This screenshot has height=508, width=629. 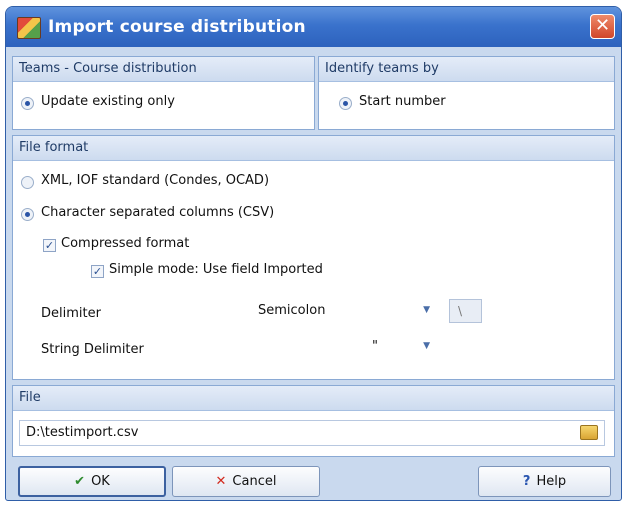 What do you see at coordinates (402, 101) in the screenshot?
I see `start-number-label: Start number` at bounding box center [402, 101].